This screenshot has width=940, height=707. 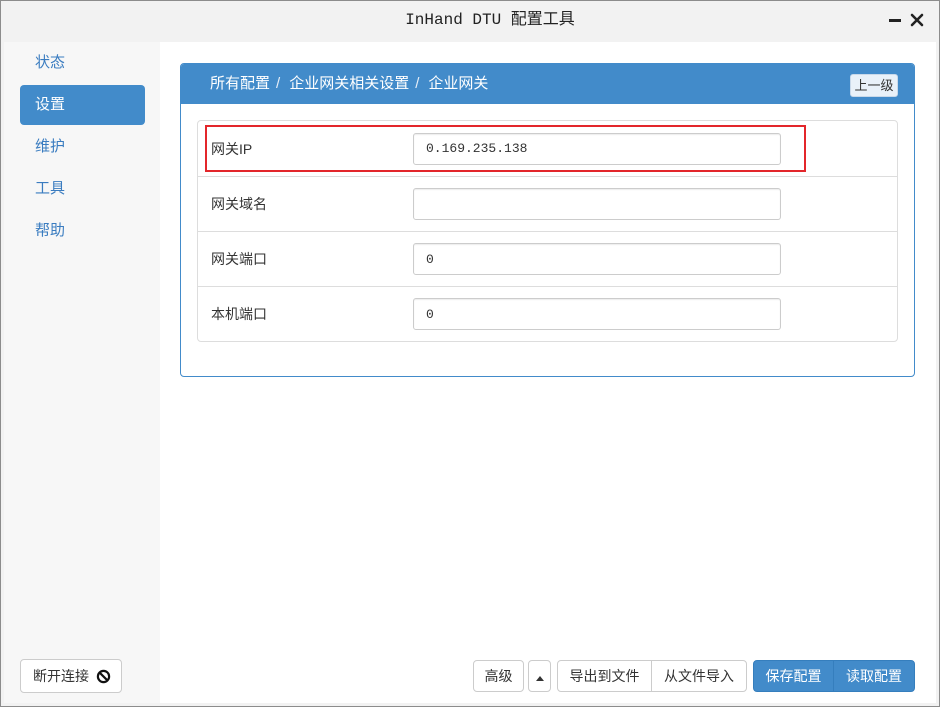 I want to click on field-label: 网关IP, so click(x=232, y=148).